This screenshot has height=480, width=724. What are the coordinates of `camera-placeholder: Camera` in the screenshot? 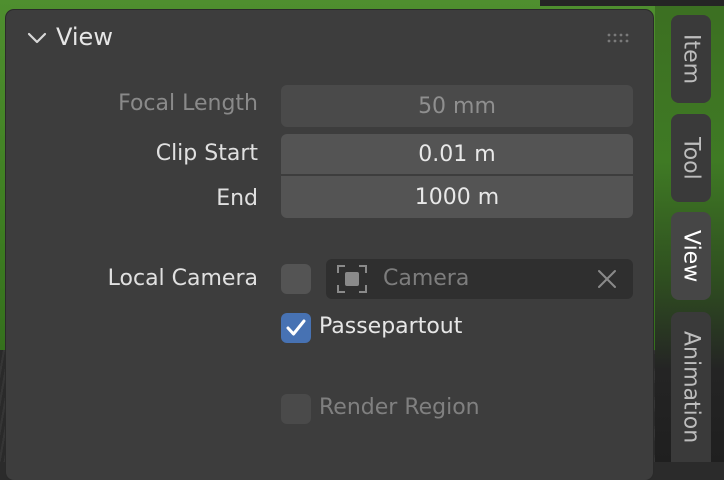 It's located at (426, 278).